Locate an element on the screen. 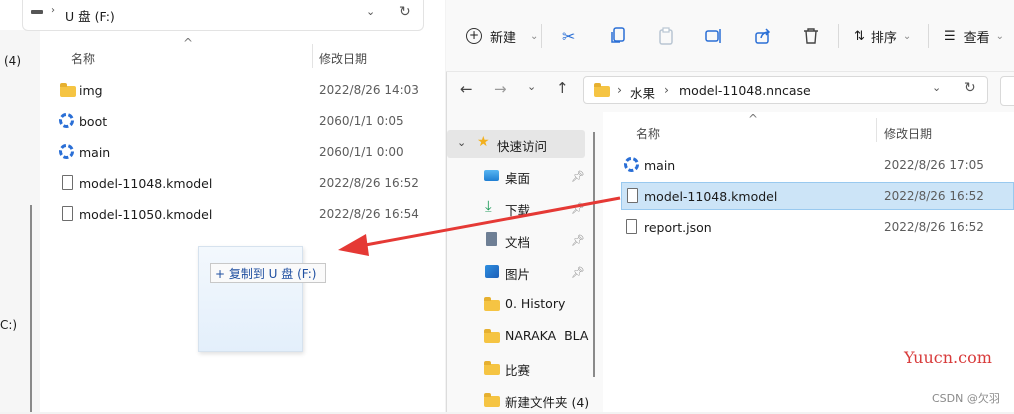 The height and width of the screenshot is (414, 1014). arrow-shaft is located at coordinates (490, 222).